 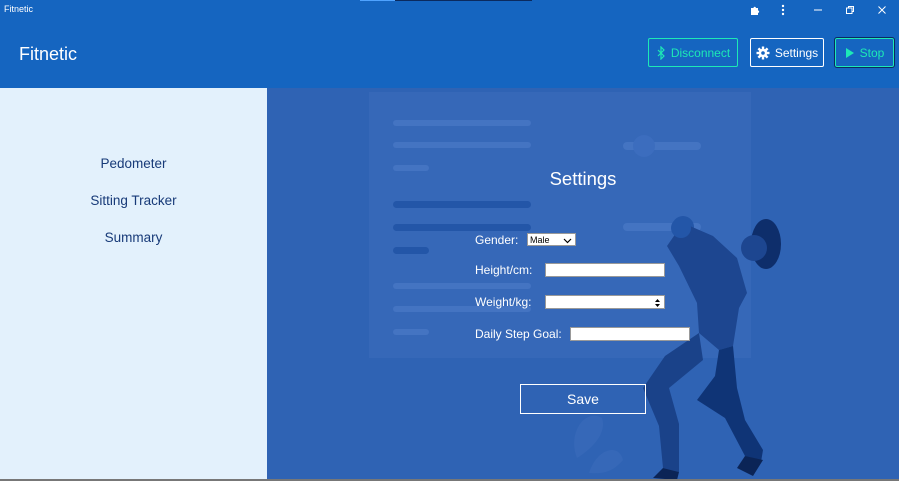 What do you see at coordinates (661, 52) in the screenshot?
I see `bluetooth-icon` at bounding box center [661, 52].